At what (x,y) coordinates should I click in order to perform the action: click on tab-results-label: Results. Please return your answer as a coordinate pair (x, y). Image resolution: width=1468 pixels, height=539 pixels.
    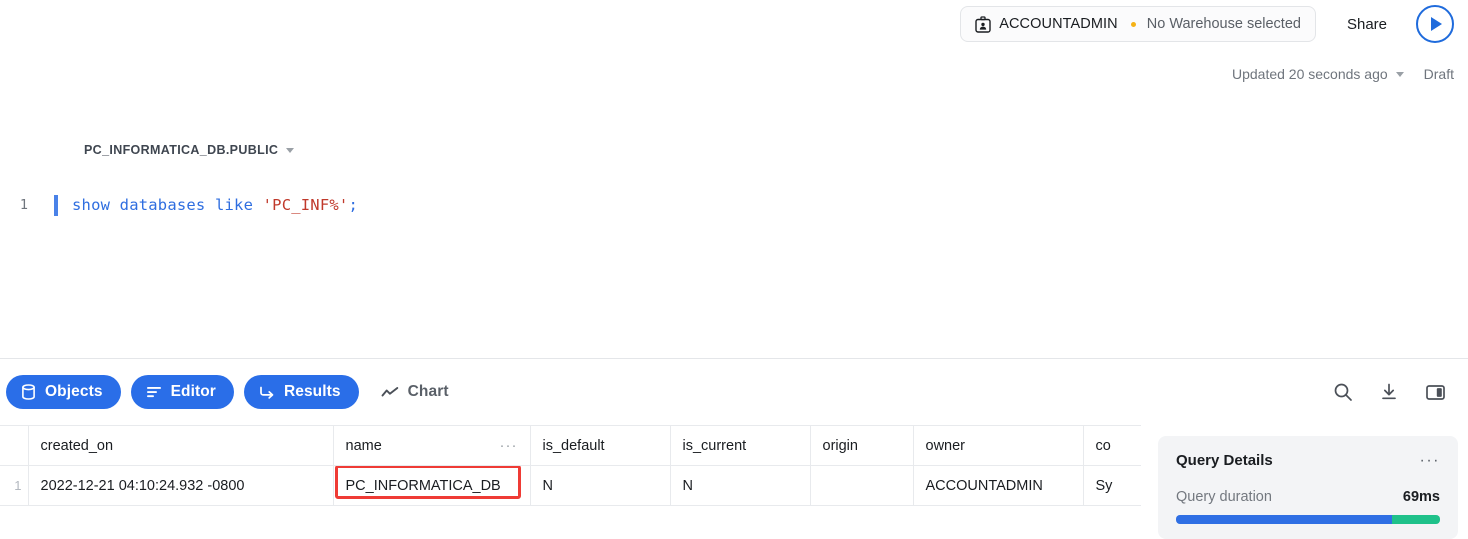
    Looking at the image, I should click on (312, 391).